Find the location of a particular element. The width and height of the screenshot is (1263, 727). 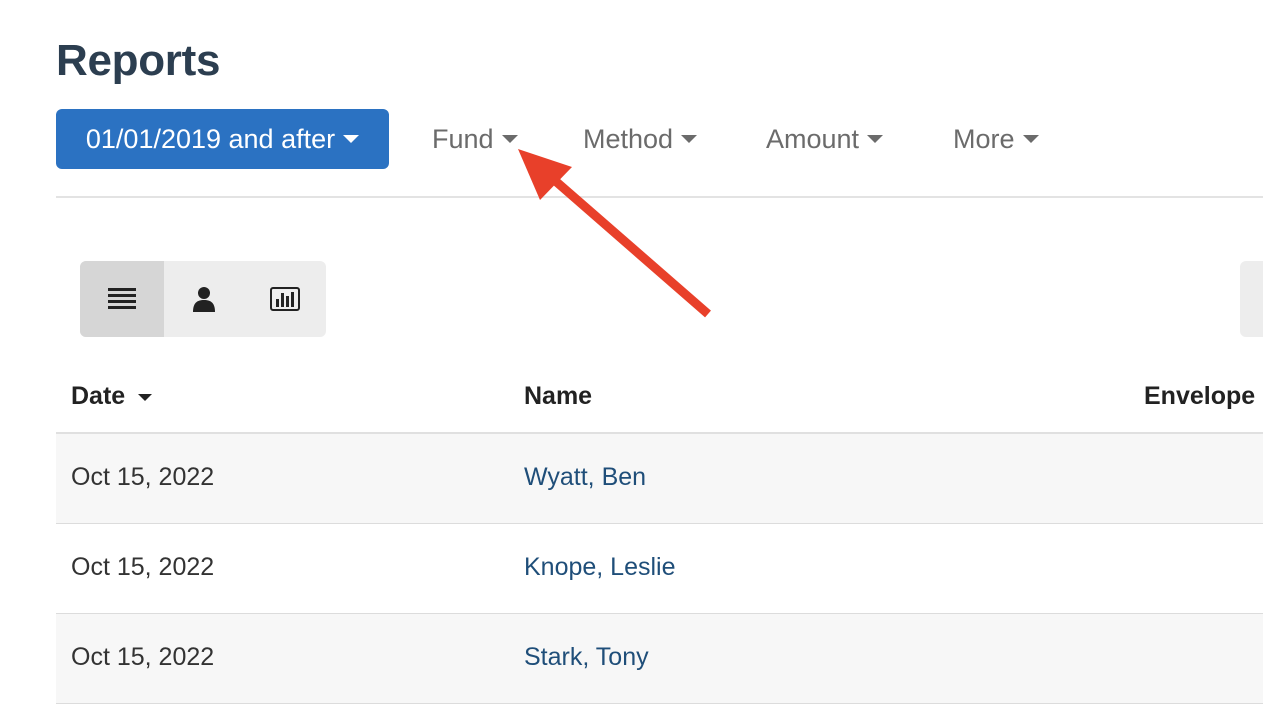

date-filter-button: 01/01/2019 and after is located at coordinates (222, 139).